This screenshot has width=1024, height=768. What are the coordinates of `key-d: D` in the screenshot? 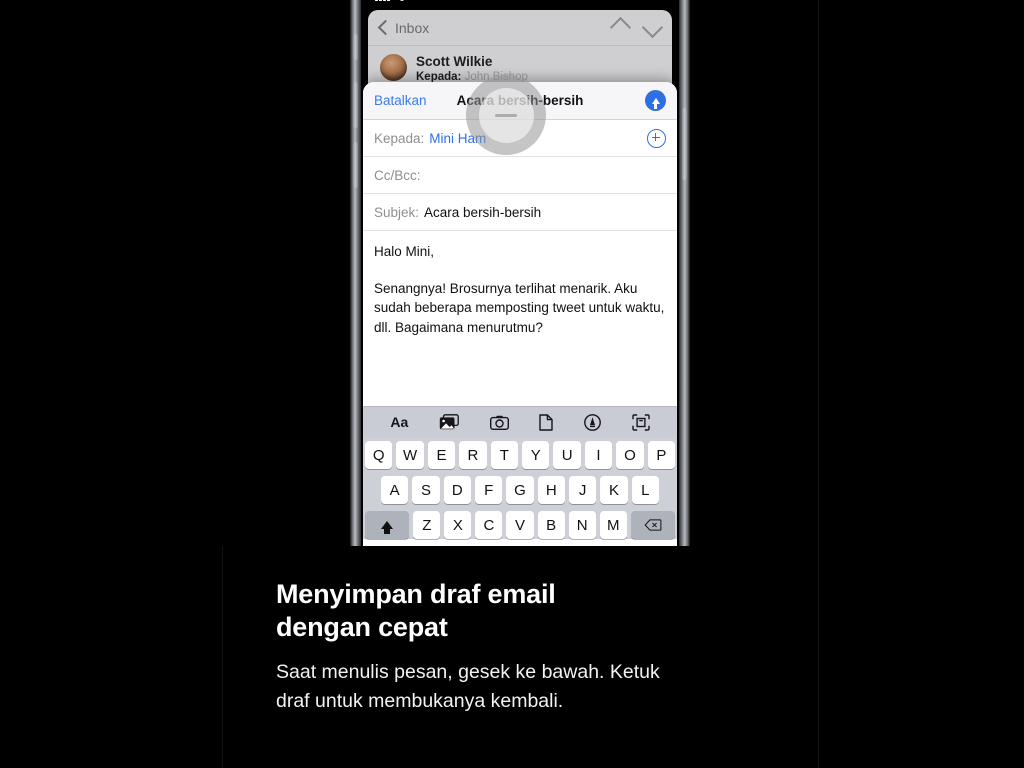 It's located at (457, 490).